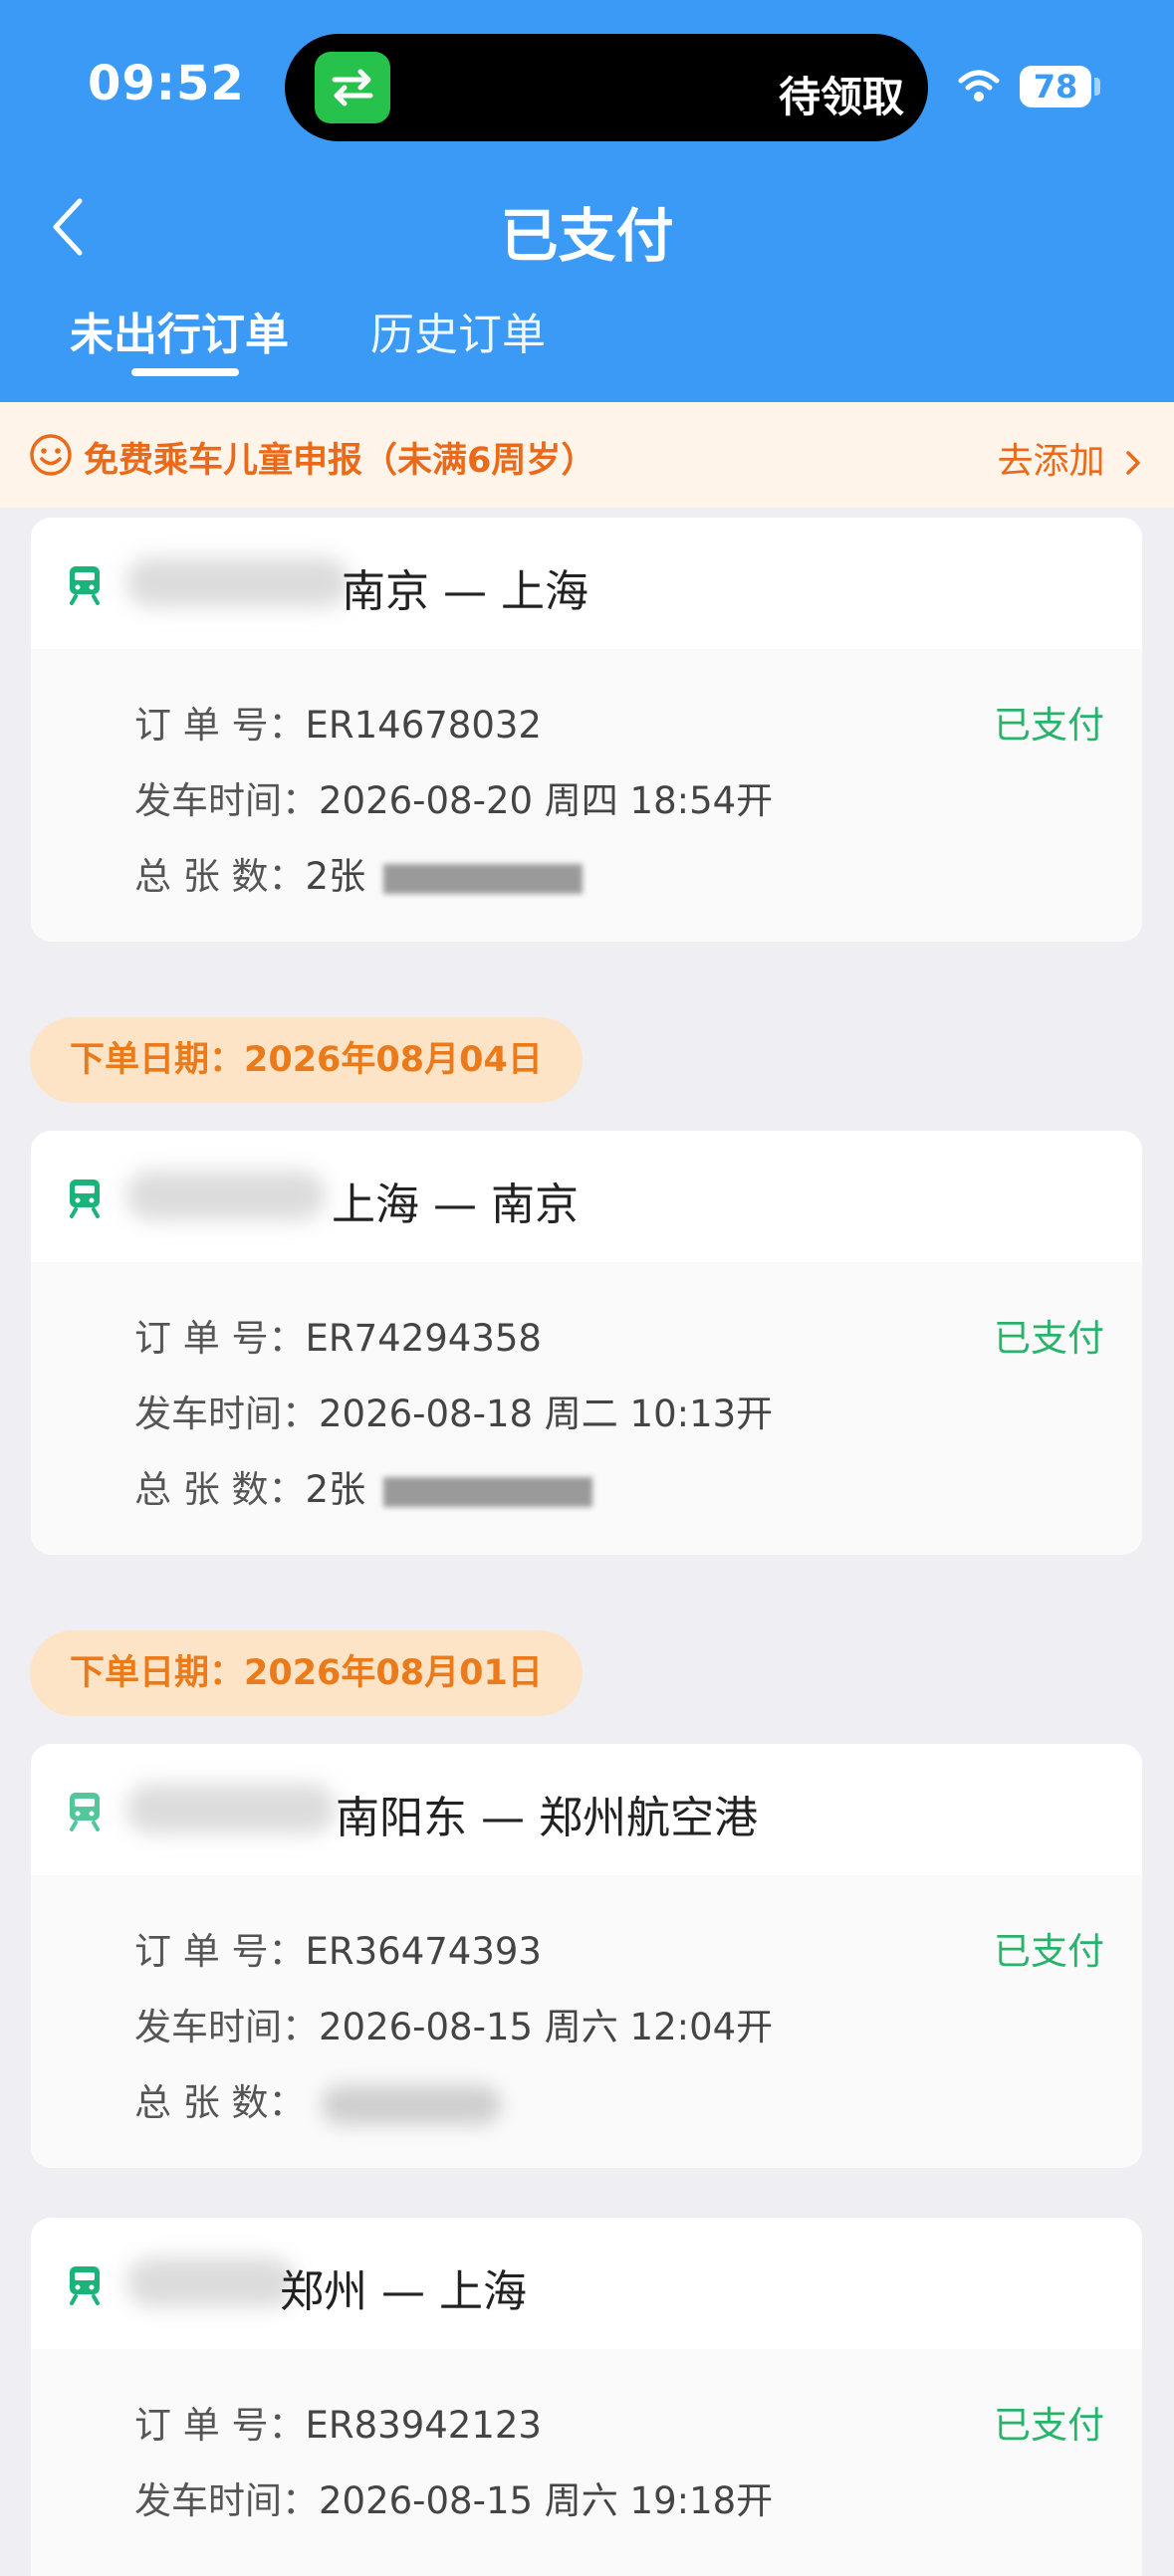 This screenshot has width=1174, height=2576. I want to click on active-tab-indicator, so click(185, 372).